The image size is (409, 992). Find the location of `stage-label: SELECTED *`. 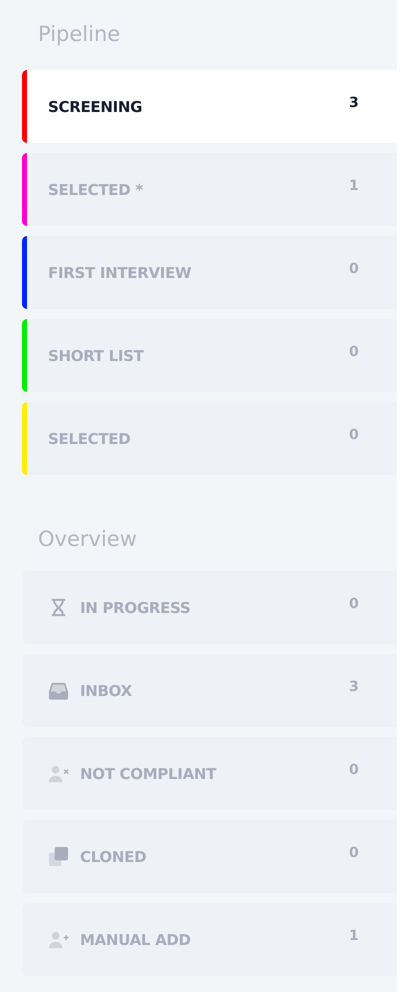

stage-label: SELECTED * is located at coordinates (96, 189).